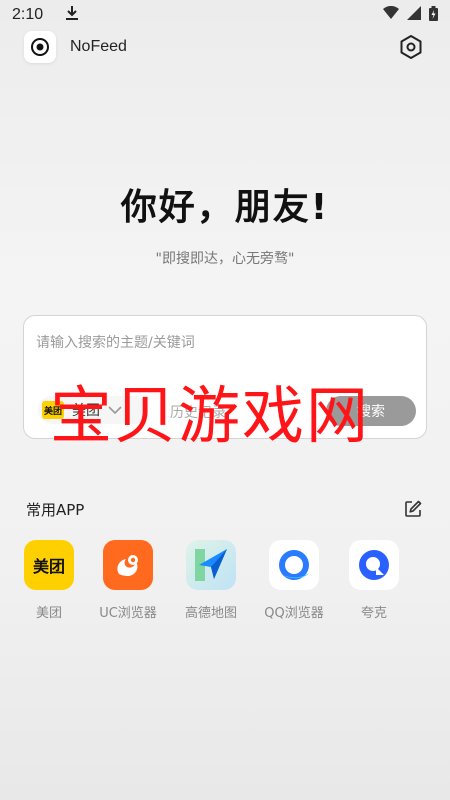  I want to click on app-item-amap: 高德地图, so click(211, 580).